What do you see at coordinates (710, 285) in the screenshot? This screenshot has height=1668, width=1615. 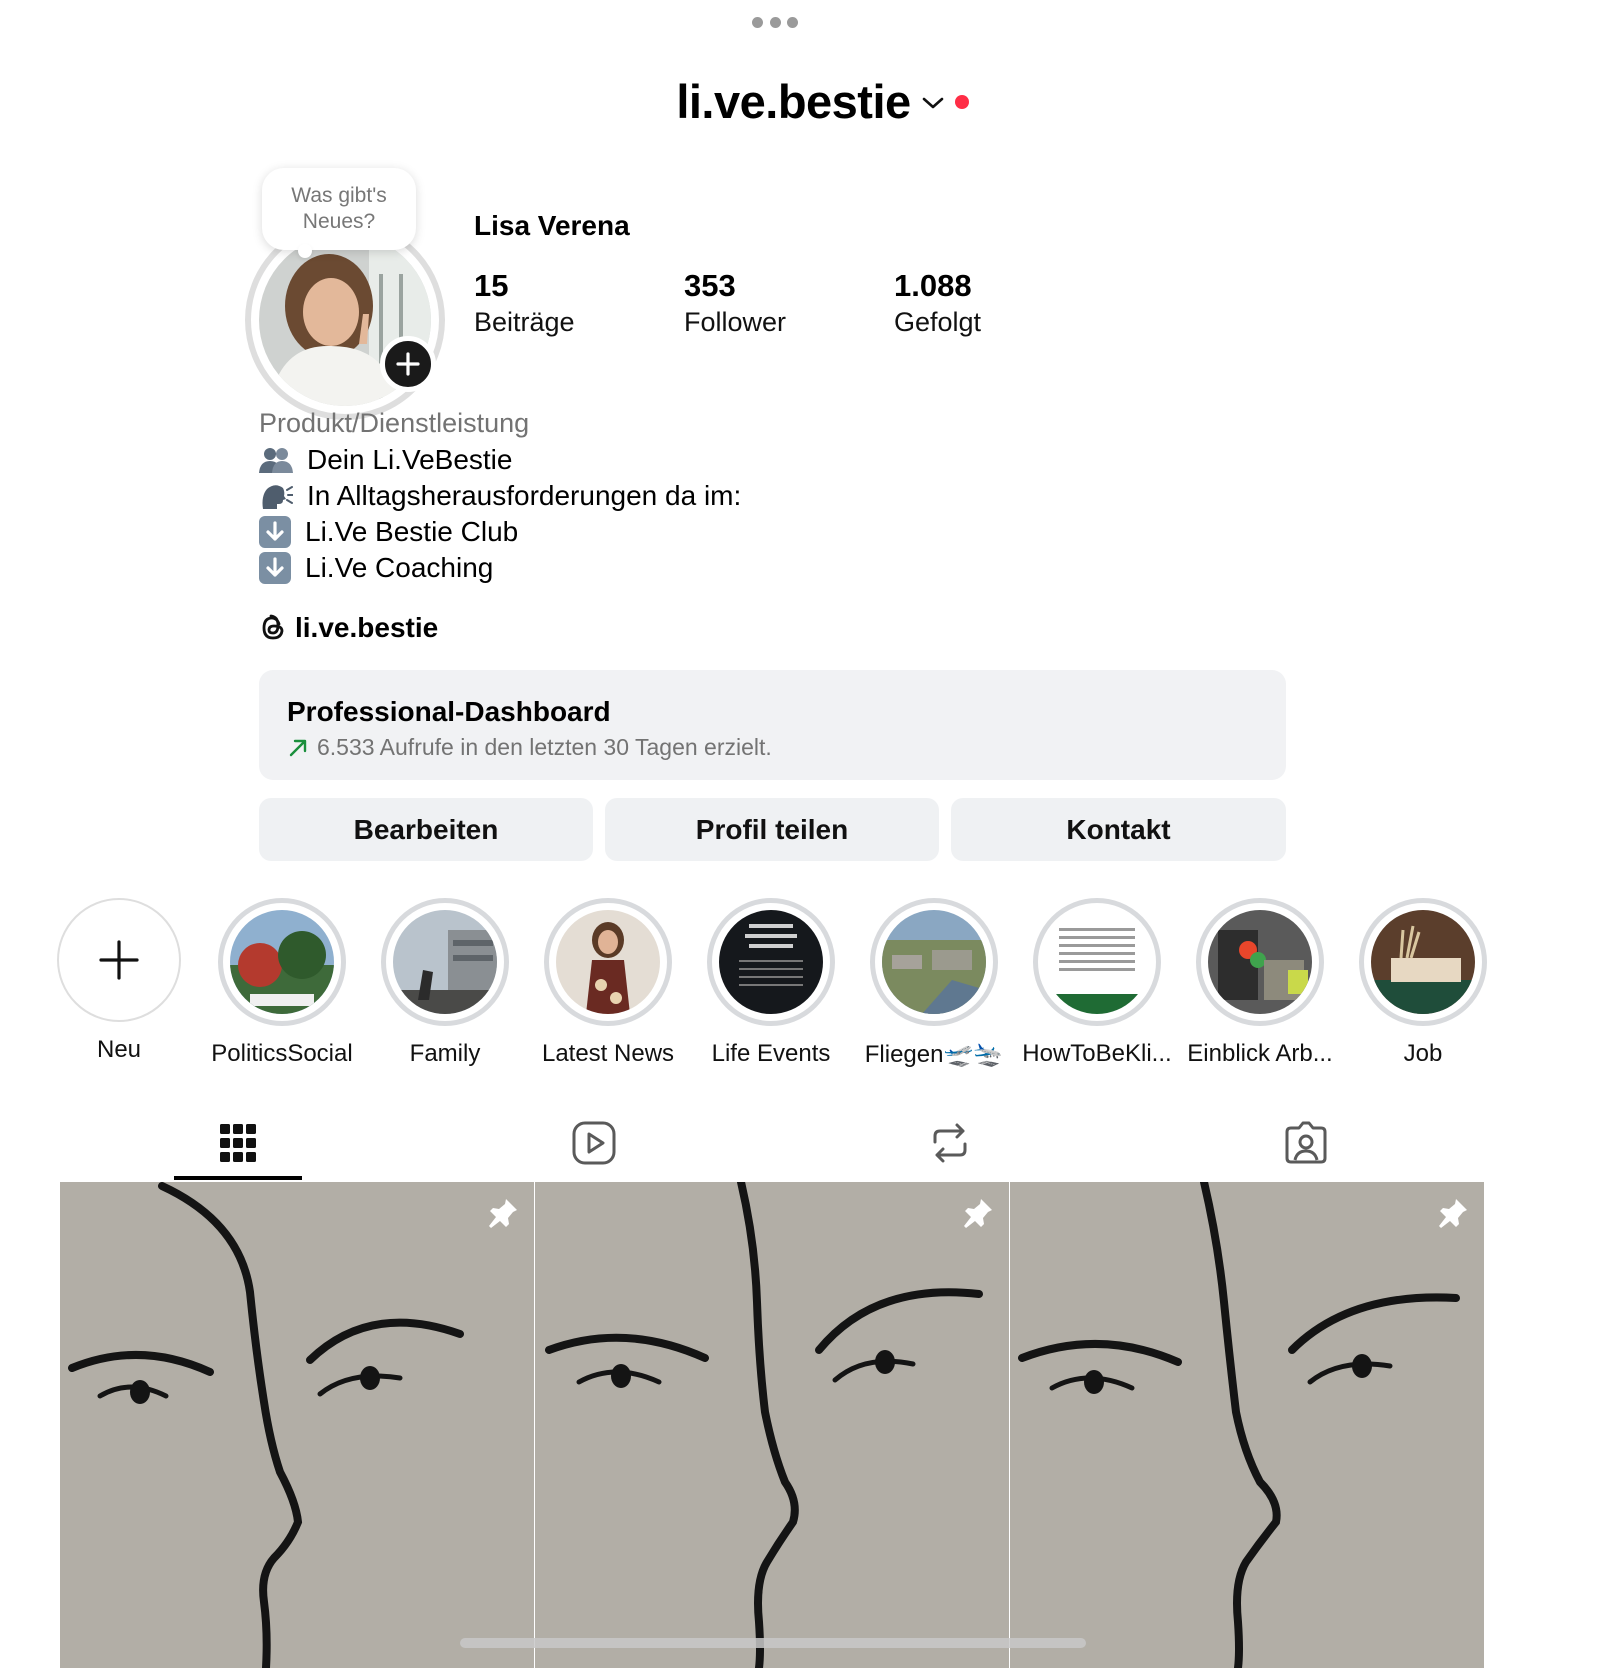 I see `stat-value: 353` at bounding box center [710, 285].